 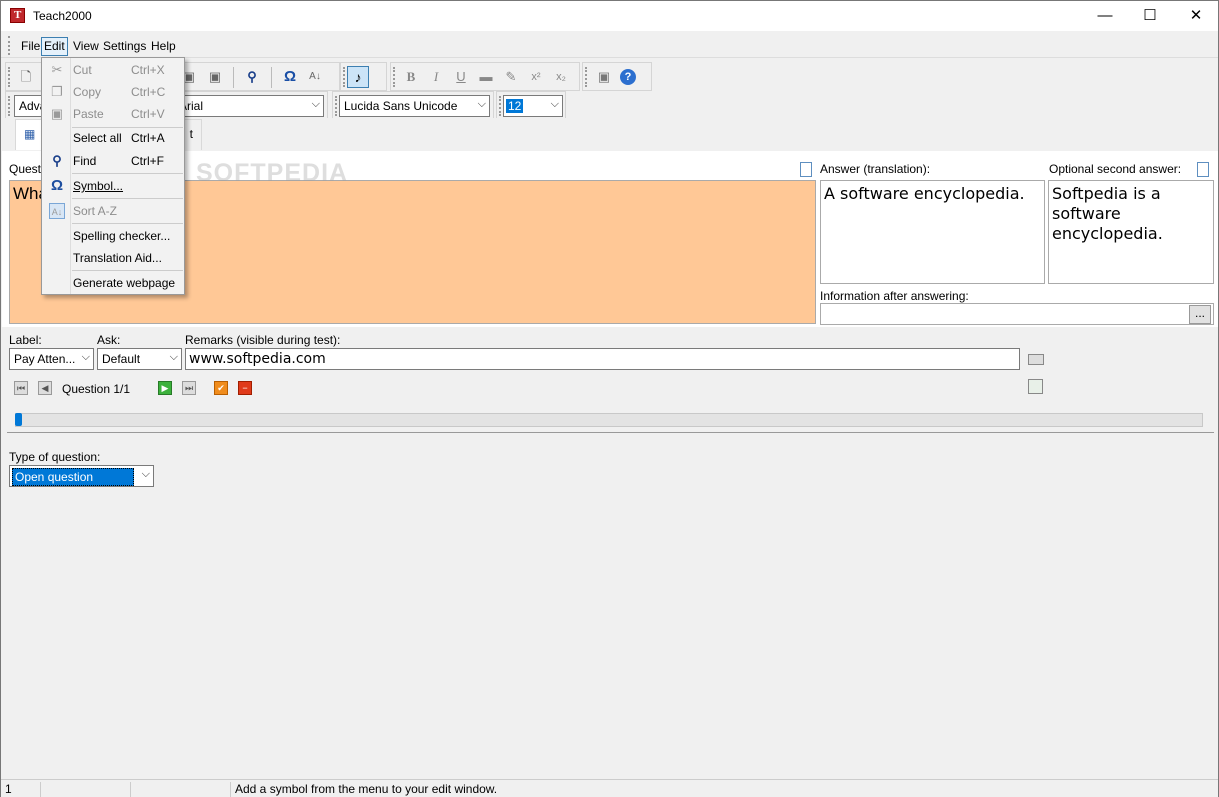 I want to click on question-counter: Question 1/1, so click(x=96, y=389).